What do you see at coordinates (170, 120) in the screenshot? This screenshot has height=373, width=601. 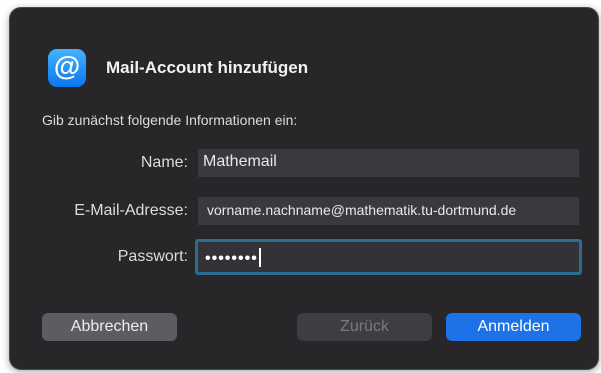 I see `dialog-subtitle: Gib zunächst folgende Informationen ein:` at bounding box center [170, 120].